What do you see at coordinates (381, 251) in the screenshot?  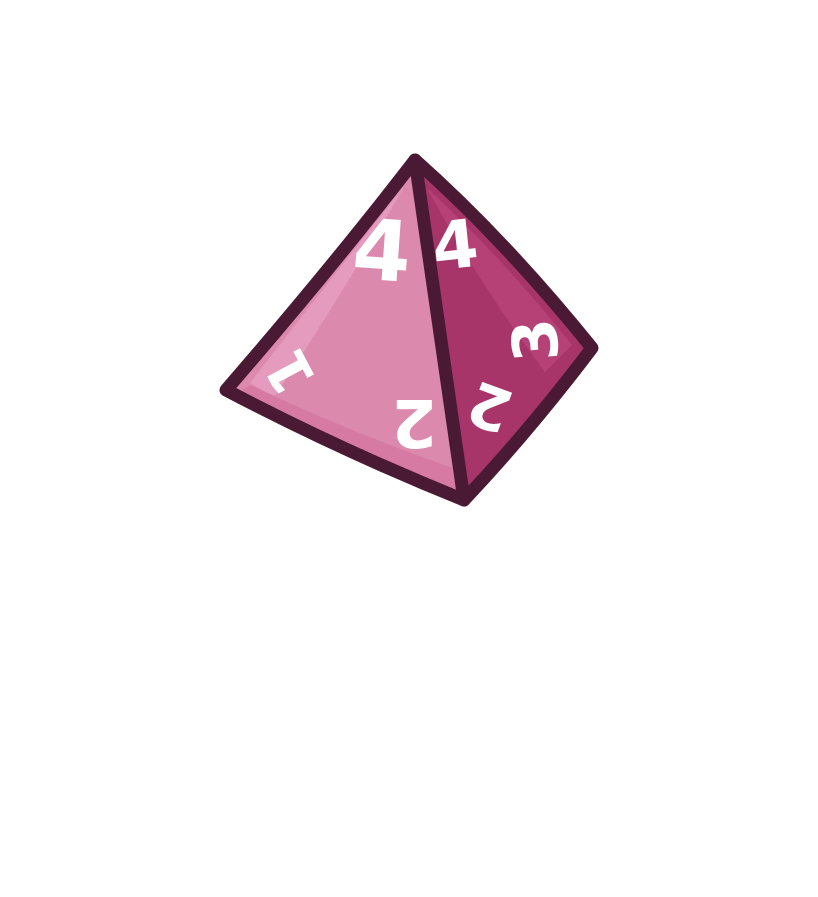 I see `left-face-top-number: 4` at bounding box center [381, 251].